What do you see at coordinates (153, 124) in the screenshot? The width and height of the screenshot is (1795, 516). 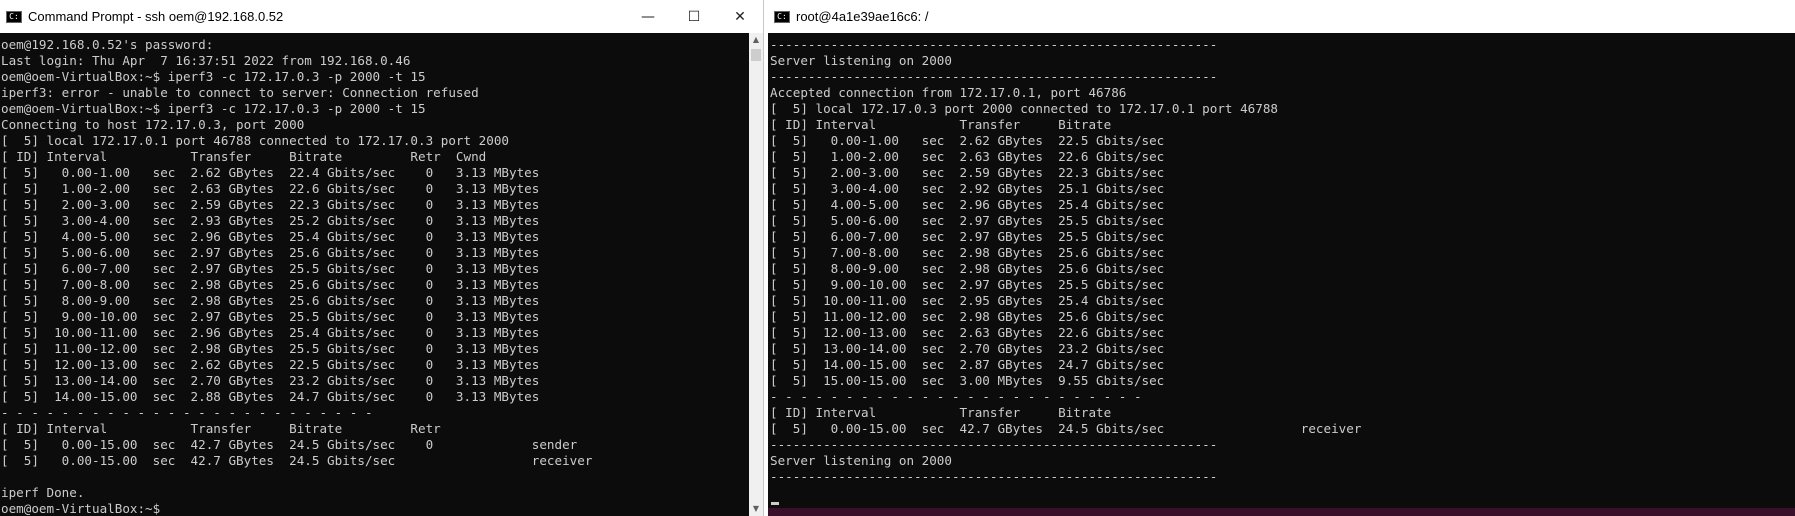 I see `console-line: Connecting to host 172.17.0.3, port 2000` at bounding box center [153, 124].